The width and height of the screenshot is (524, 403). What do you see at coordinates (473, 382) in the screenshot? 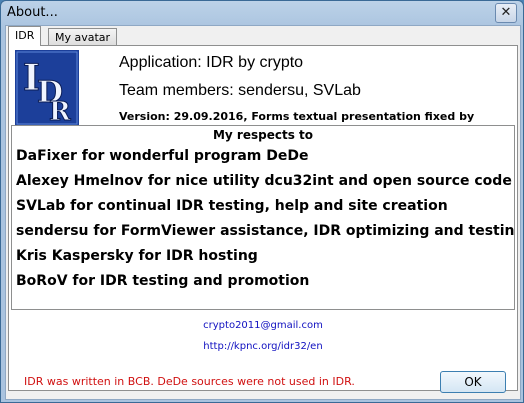
I see `ok-button: OK` at bounding box center [473, 382].